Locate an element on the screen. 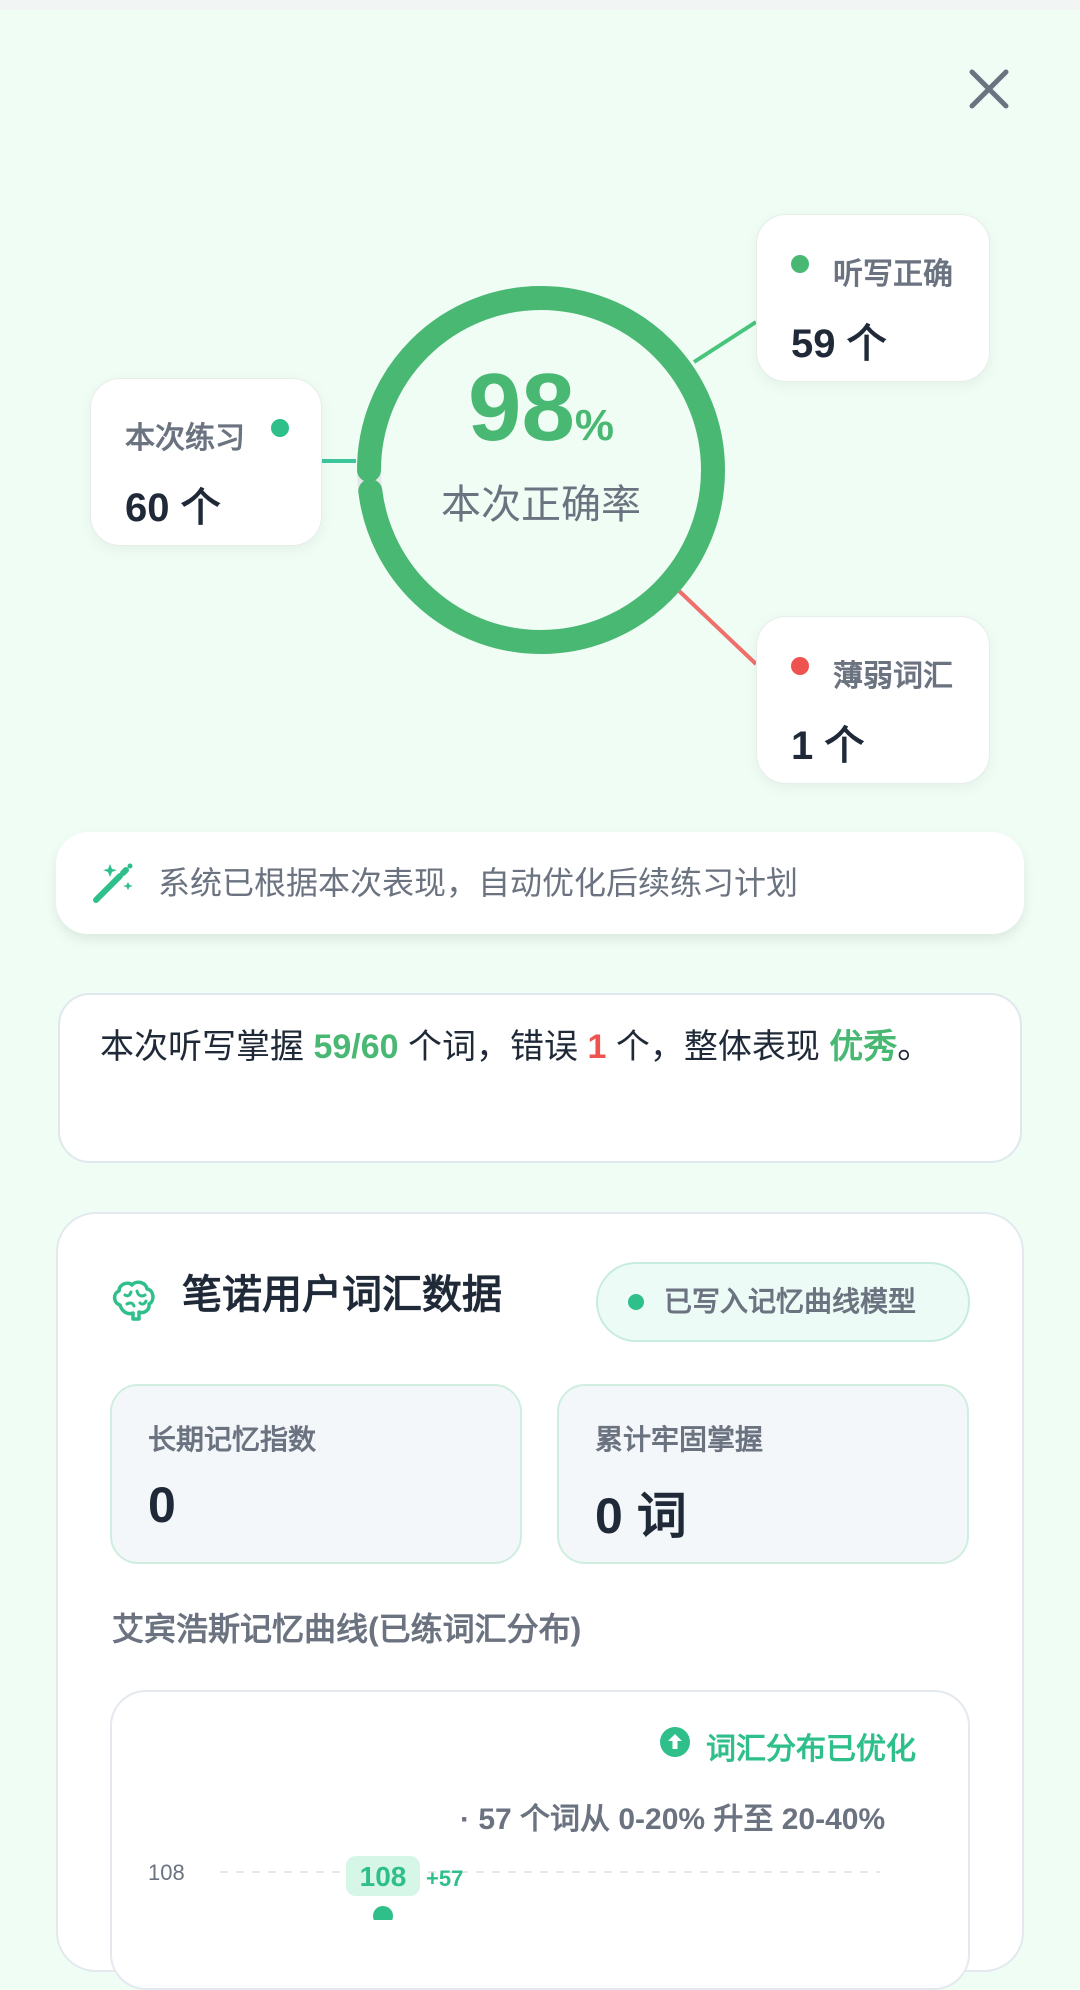 This screenshot has width=1080, height=1990. accuracy-label: 本次正确率 is located at coordinates (541, 505).